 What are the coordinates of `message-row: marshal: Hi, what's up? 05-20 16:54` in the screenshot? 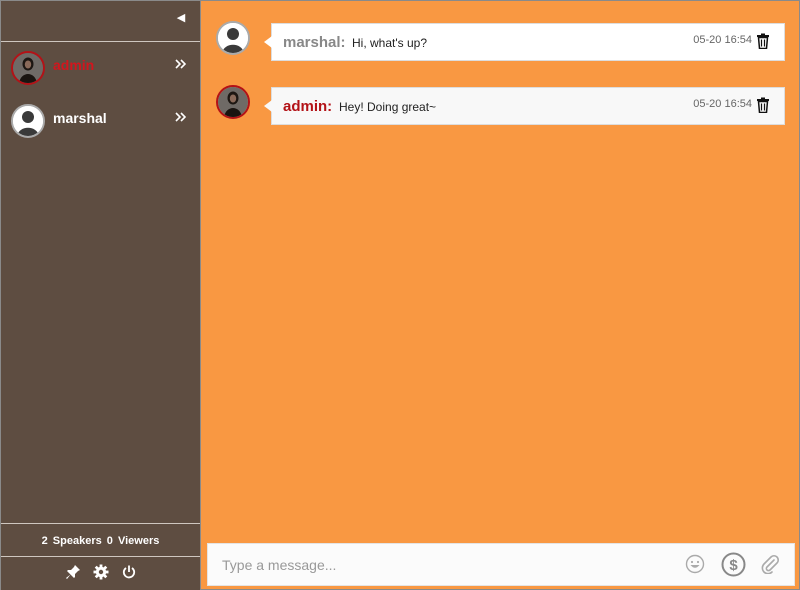 It's located at (501, 41).